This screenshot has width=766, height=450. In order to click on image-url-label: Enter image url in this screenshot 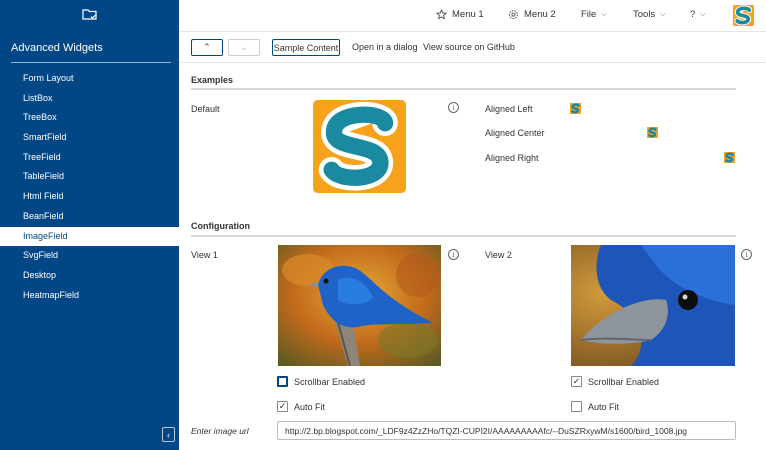, I will do `click(220, 431)`.